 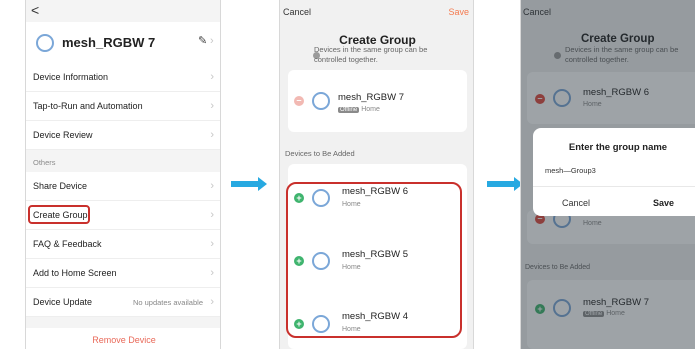 I want to click on save-button: Save, so click(x=458, y=12).